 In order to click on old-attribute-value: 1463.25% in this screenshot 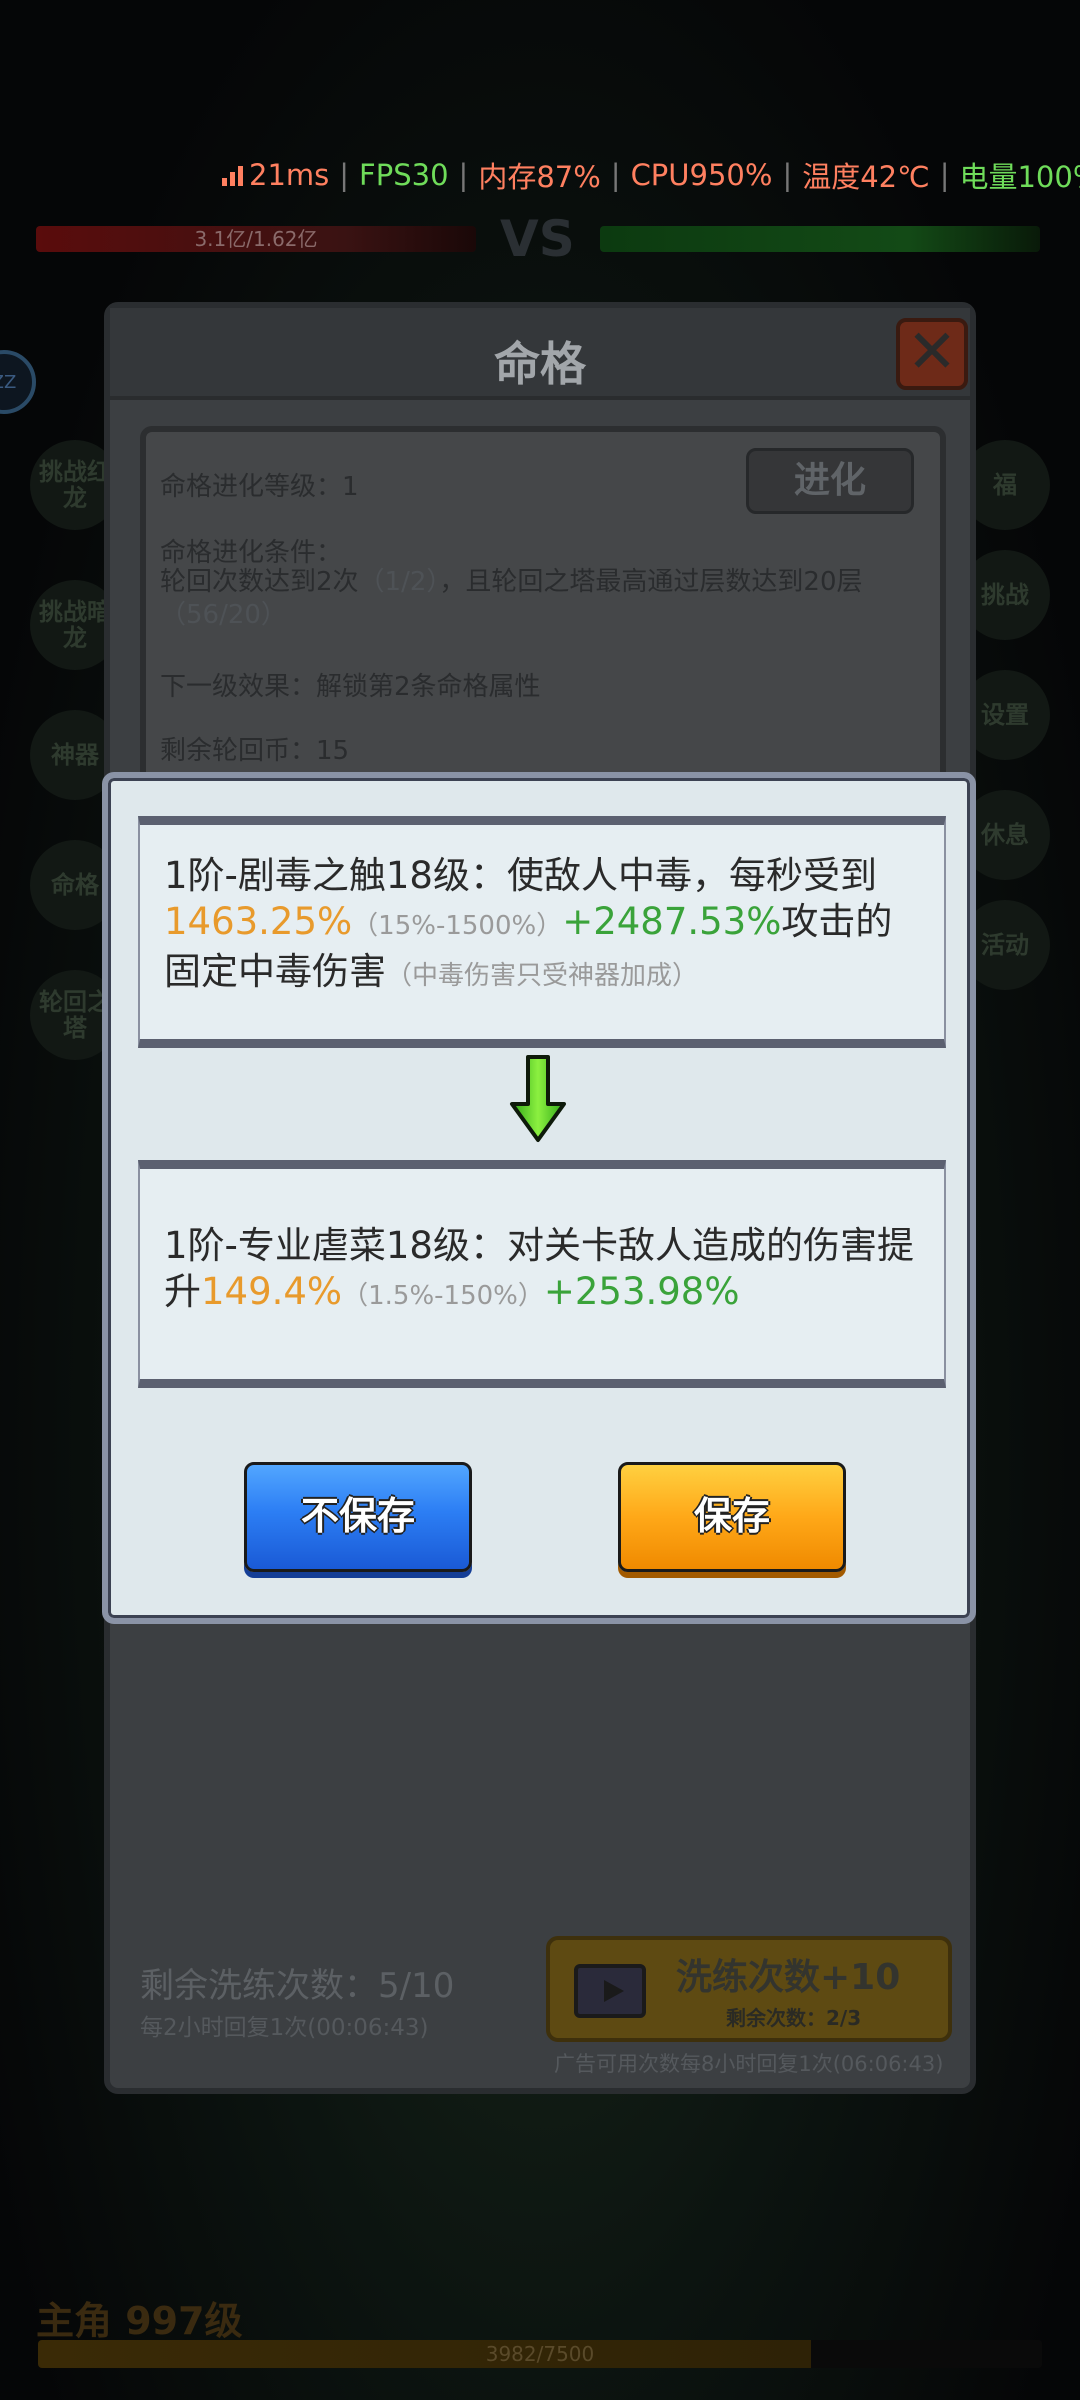, I will do `click(258, 921)`.